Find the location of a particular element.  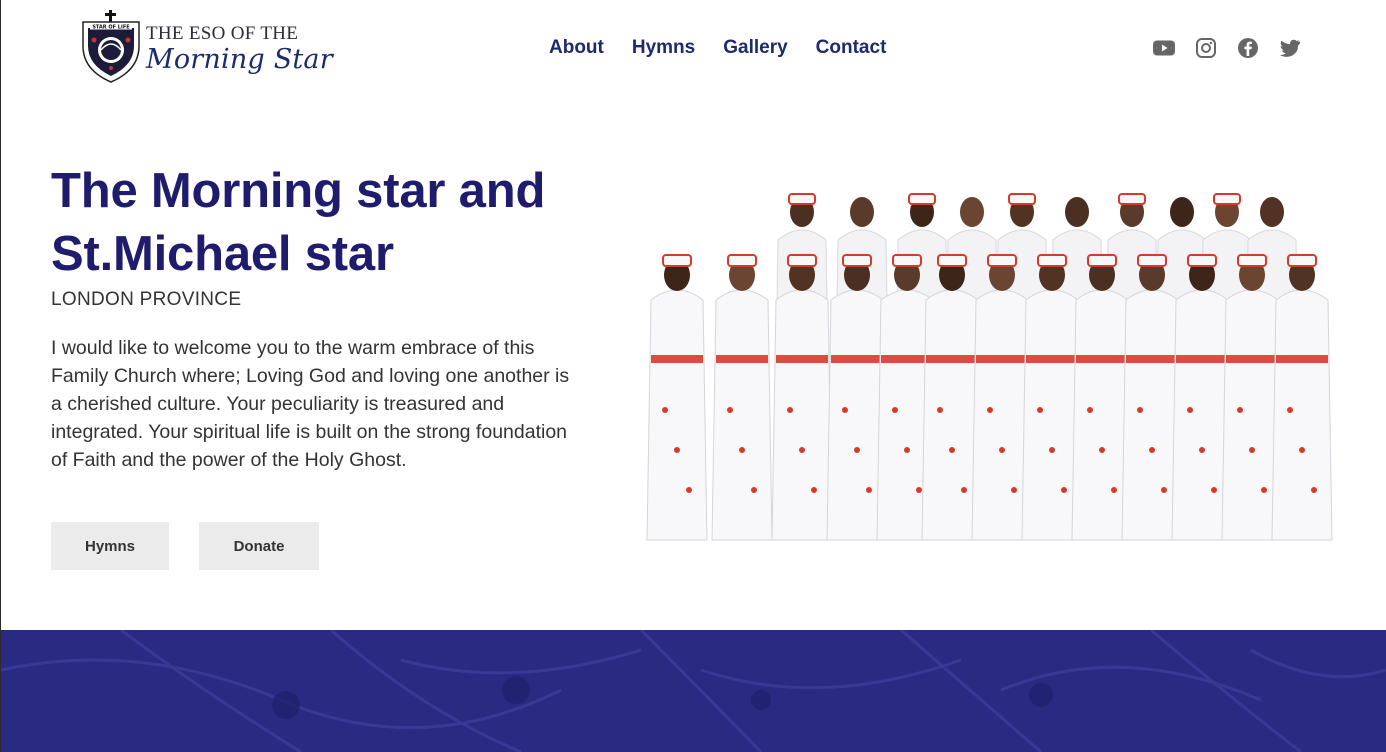

hero-subtitle: LONDON PROVINCE is located at coordinates (146, 299).